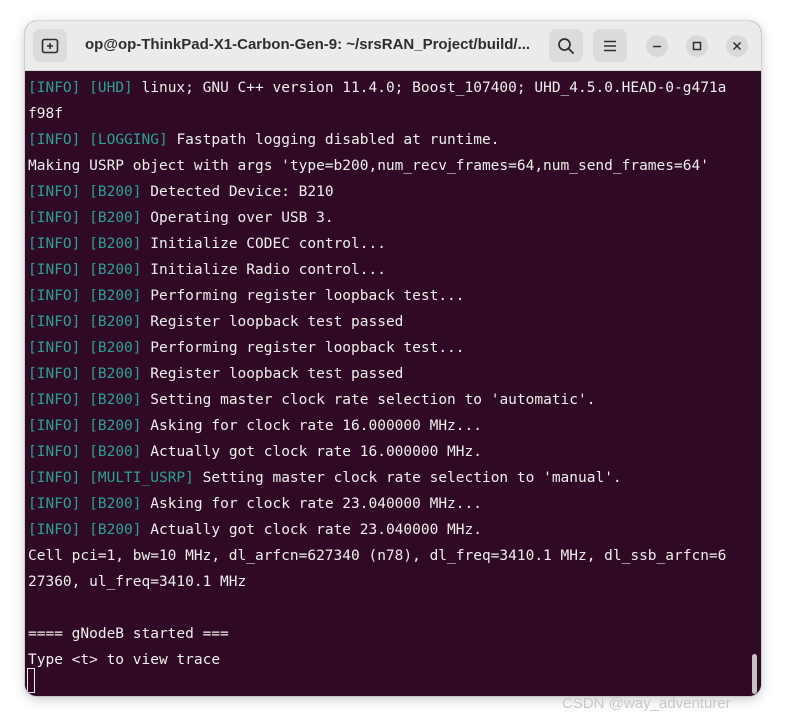 The image size is (786, 725). What do you see at coordinates (128, 140) in the screenshot?
I see `log-source-tag: [LOGGING]` at bounding box center [128, 140].